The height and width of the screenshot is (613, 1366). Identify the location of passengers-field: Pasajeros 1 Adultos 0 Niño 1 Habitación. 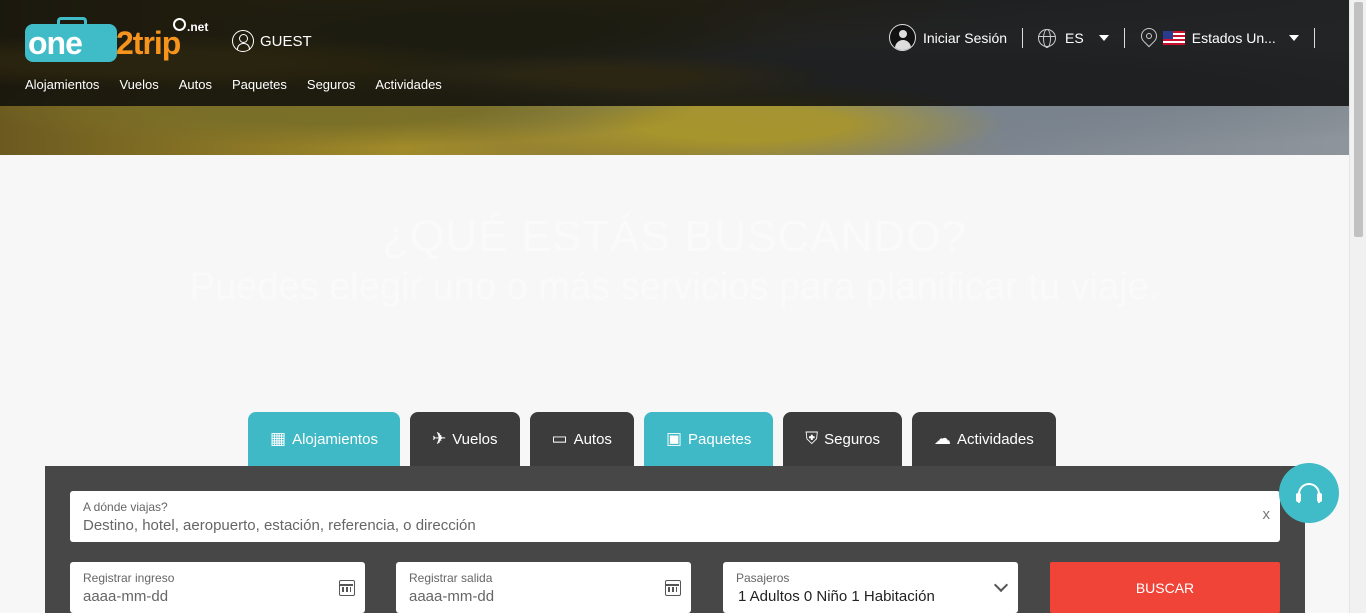
(870, 587).